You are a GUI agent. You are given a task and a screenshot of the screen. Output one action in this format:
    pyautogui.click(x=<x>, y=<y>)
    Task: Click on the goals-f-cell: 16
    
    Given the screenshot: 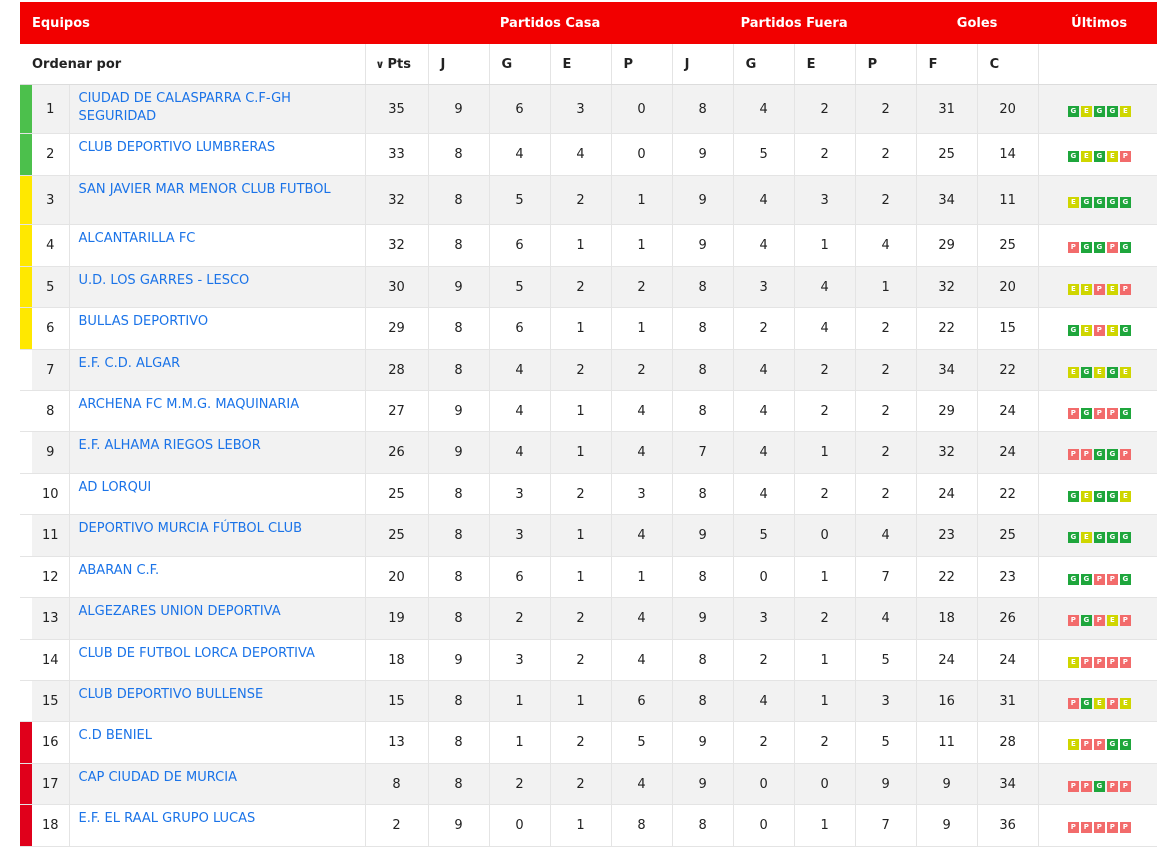 What is the action you would take?
    pyautogui.click(x=947, y=701)
    